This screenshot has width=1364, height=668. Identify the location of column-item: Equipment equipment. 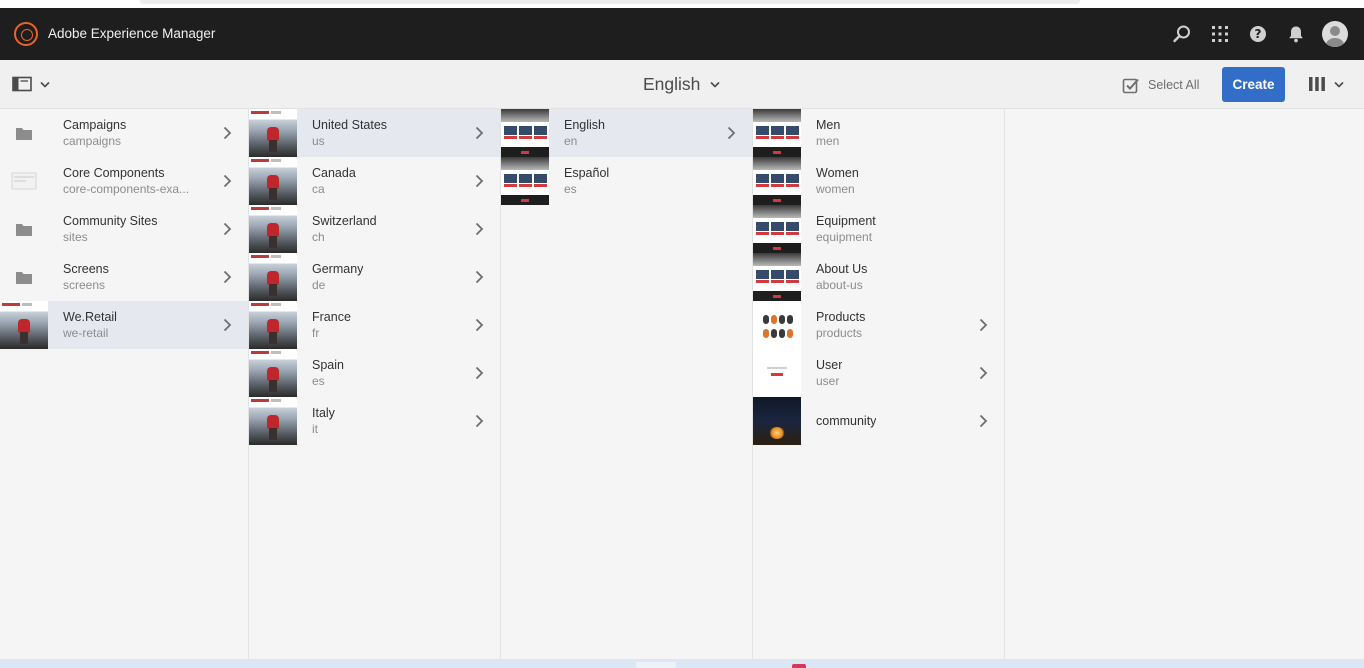
(878, 229).